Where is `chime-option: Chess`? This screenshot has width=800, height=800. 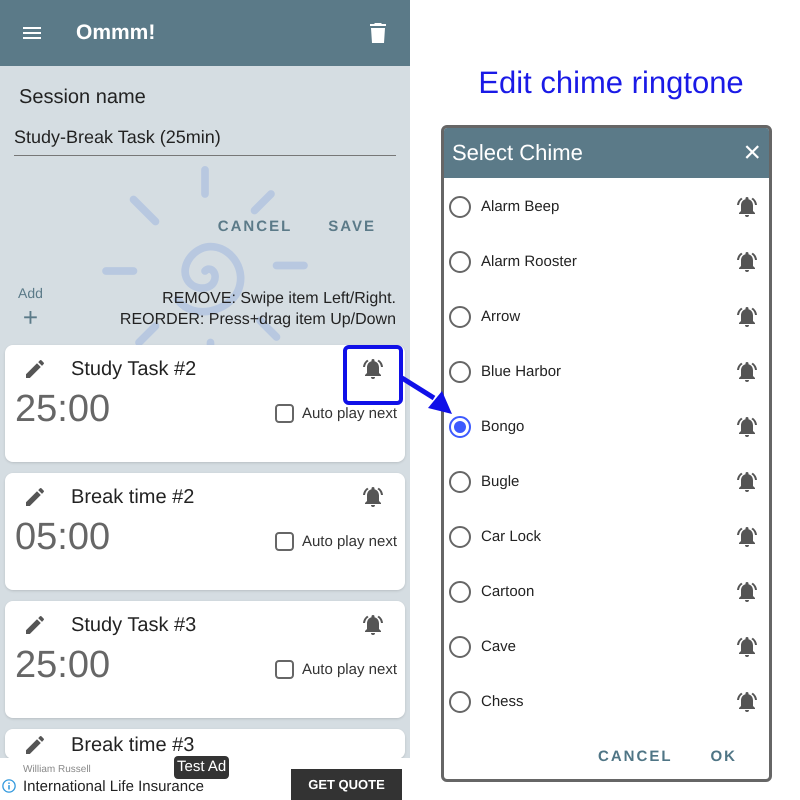 chime-option: Chess is located at coordinates (606, 702).